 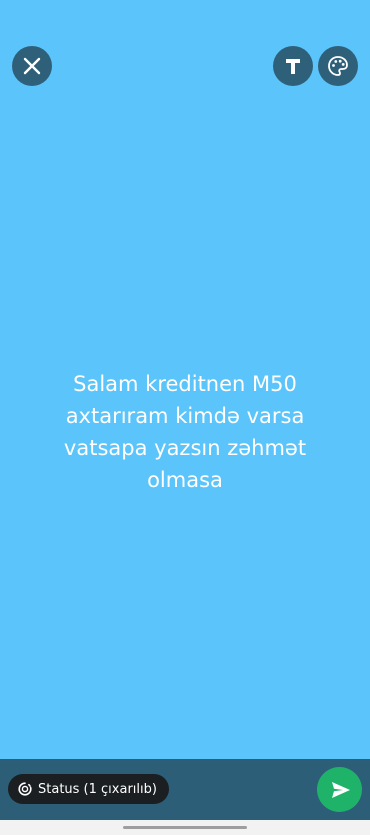 I want to click on bottom-bar: Status (1 çıxarılıb), so click(x=185, y=789).